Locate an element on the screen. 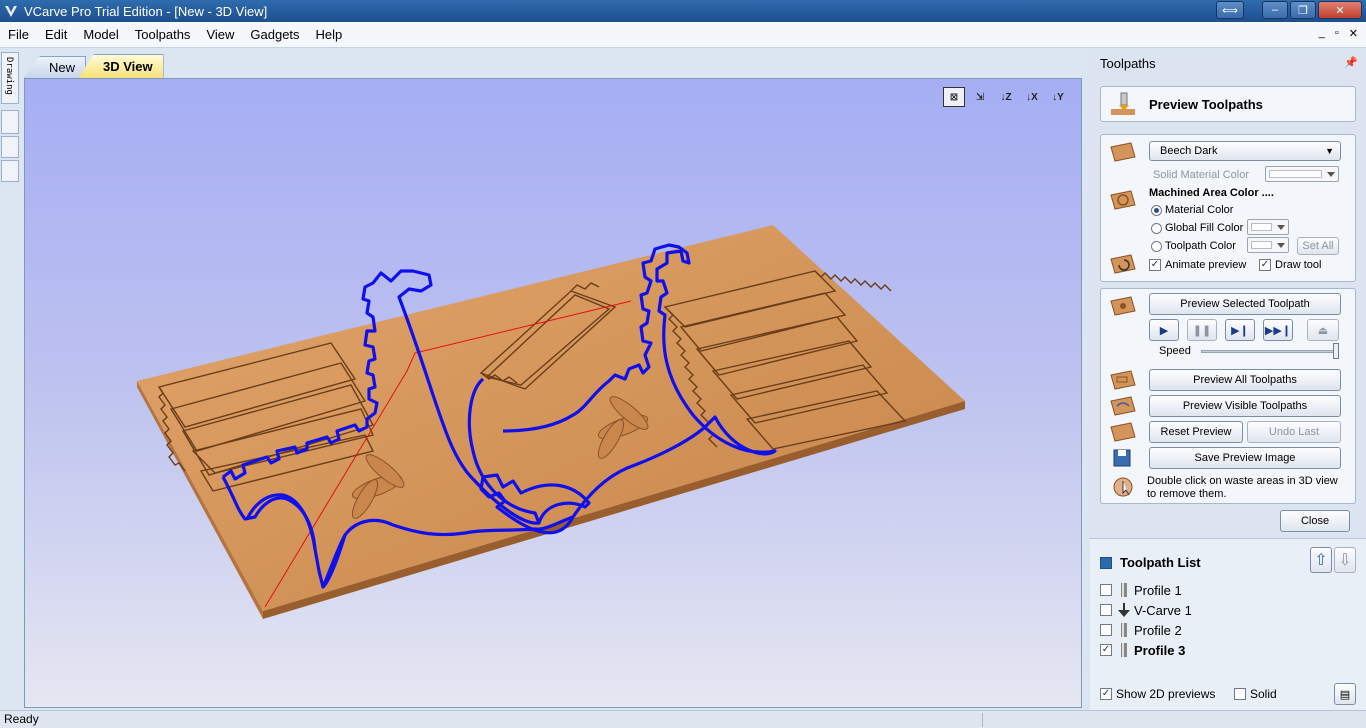 This screenshot has width=1366, height=728. animate-preview-checkbox: ✓ is located at coordinates (1155, 265).